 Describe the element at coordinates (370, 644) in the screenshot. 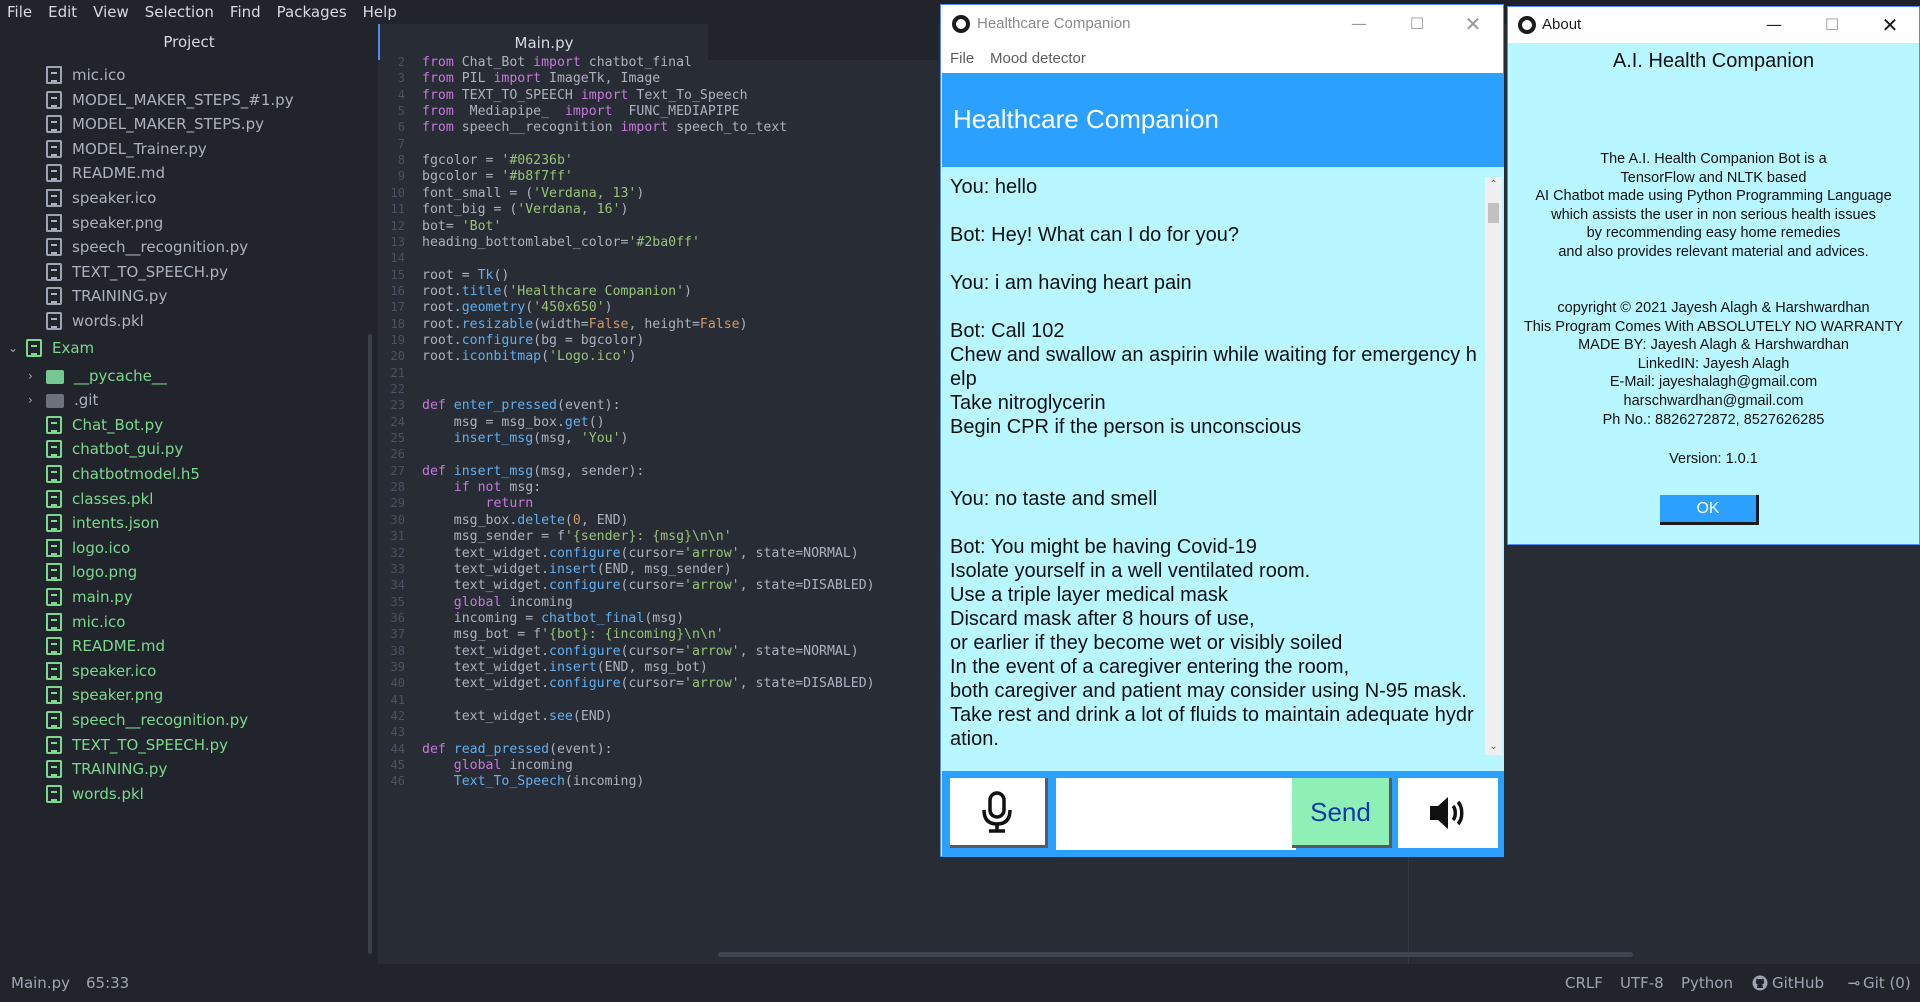

I see `project-scrollbar` at that location.